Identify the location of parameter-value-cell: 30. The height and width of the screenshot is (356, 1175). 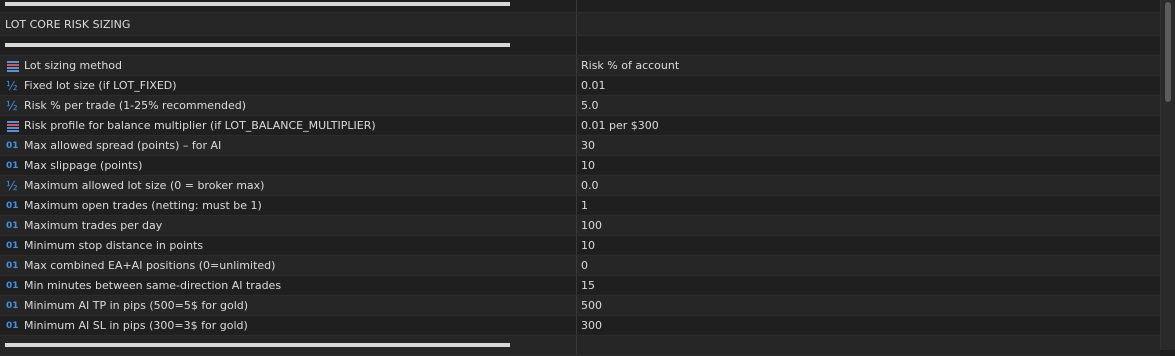
(869, 145).